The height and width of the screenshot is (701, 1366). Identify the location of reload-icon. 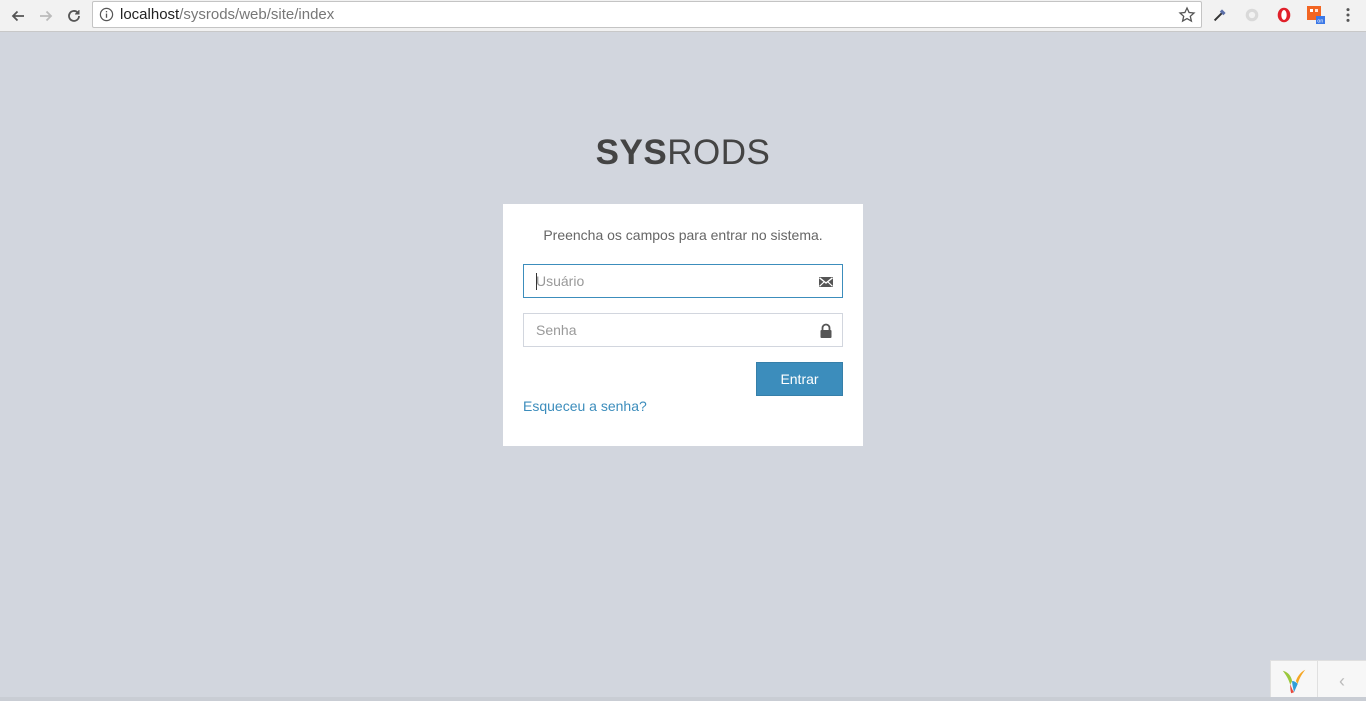
(74, 16).